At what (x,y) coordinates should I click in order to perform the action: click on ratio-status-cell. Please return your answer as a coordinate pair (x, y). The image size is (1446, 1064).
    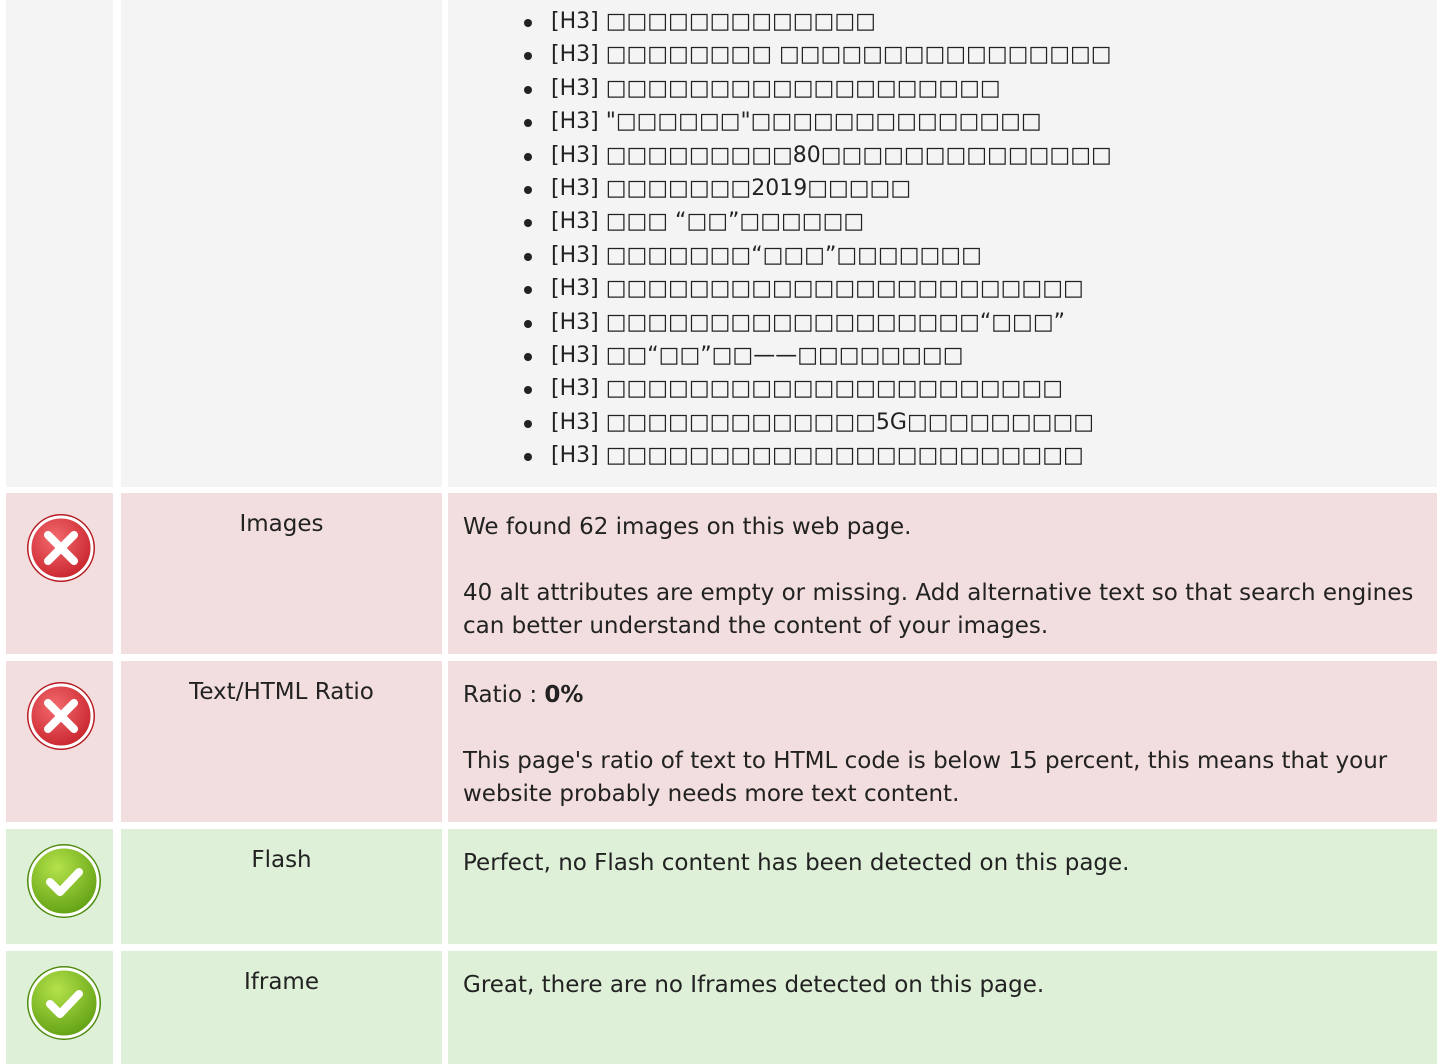
    Looking at the image, I should click on (59, 741).